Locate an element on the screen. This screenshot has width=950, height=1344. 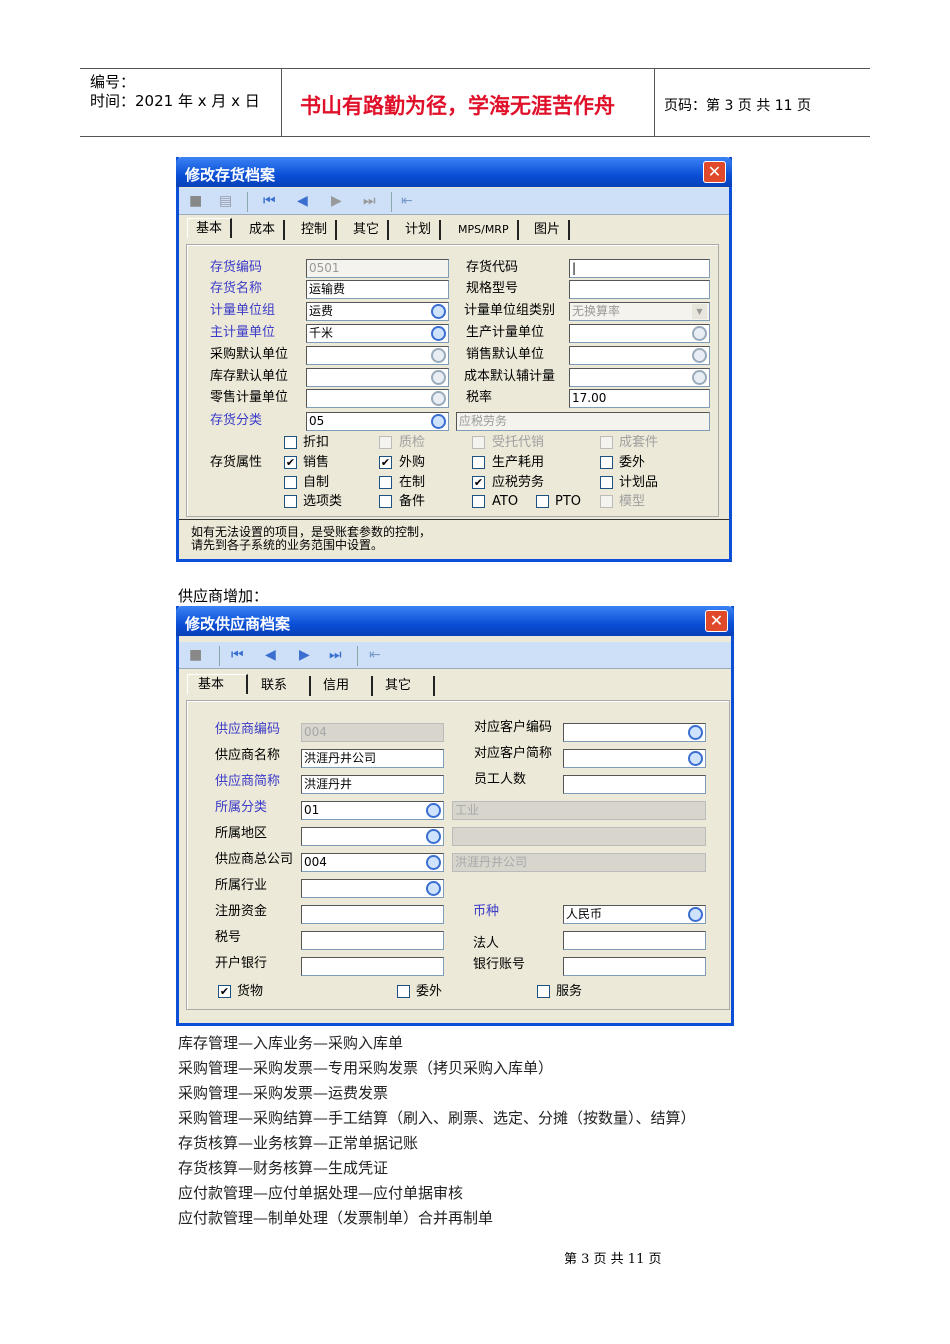
motto: 书山有路勤为径，学海无涯苦作舟 is located at coordinates (457, 105).